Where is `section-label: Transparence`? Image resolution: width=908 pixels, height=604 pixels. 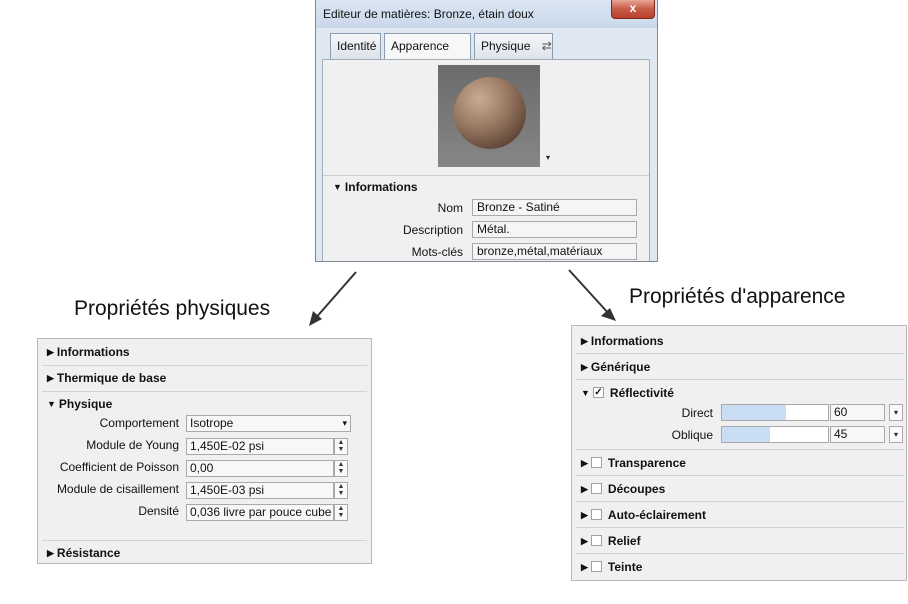 section-label: Transparence is located at coordinates (646, 463).